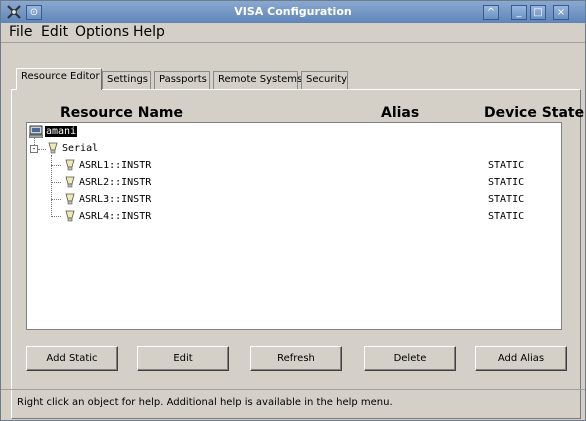 This screenshot has width=586, height=421. I want to click on title-bar: ⊙ VISA Configuration ^ _ □ ×, so click(293, 12).